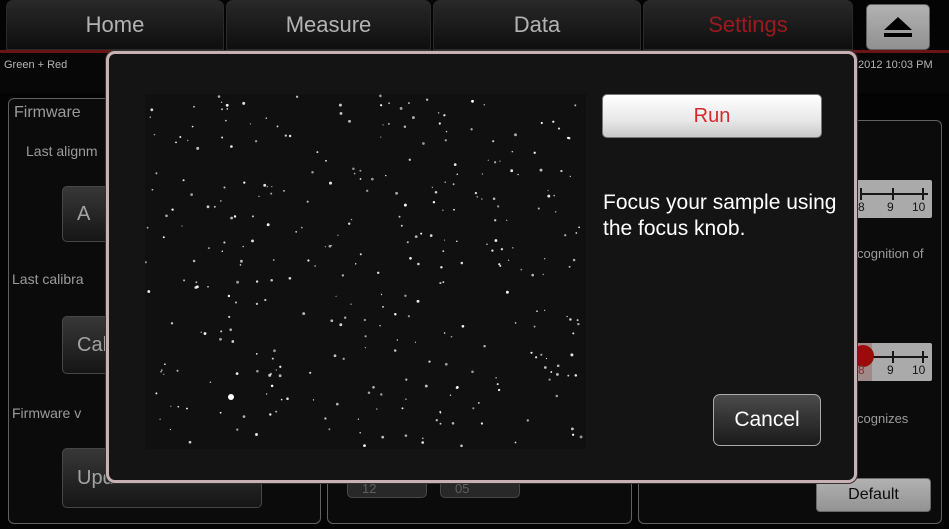  I want to click on focus-instruction: Focus your sample using the focus knob., so click(720, 215).